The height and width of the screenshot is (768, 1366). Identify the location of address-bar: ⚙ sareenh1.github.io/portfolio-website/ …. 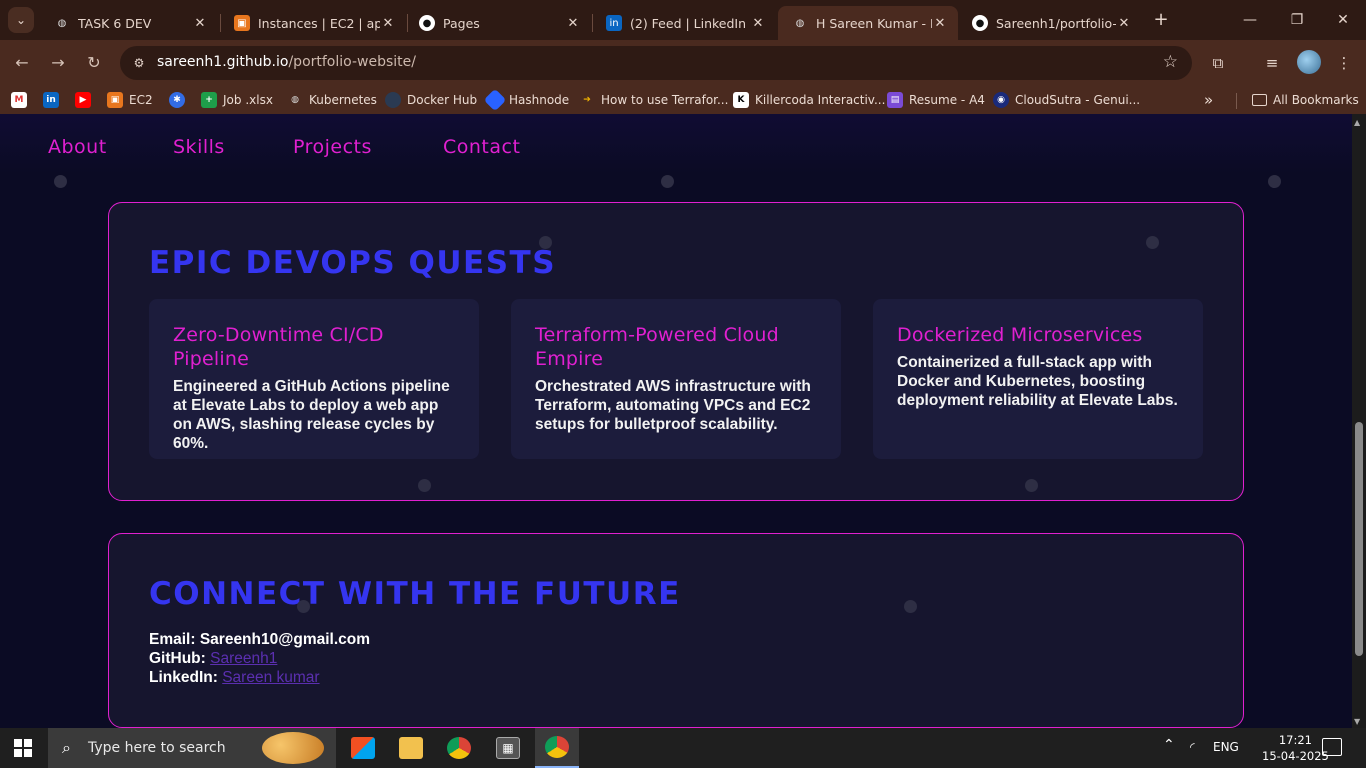
(656, 63).